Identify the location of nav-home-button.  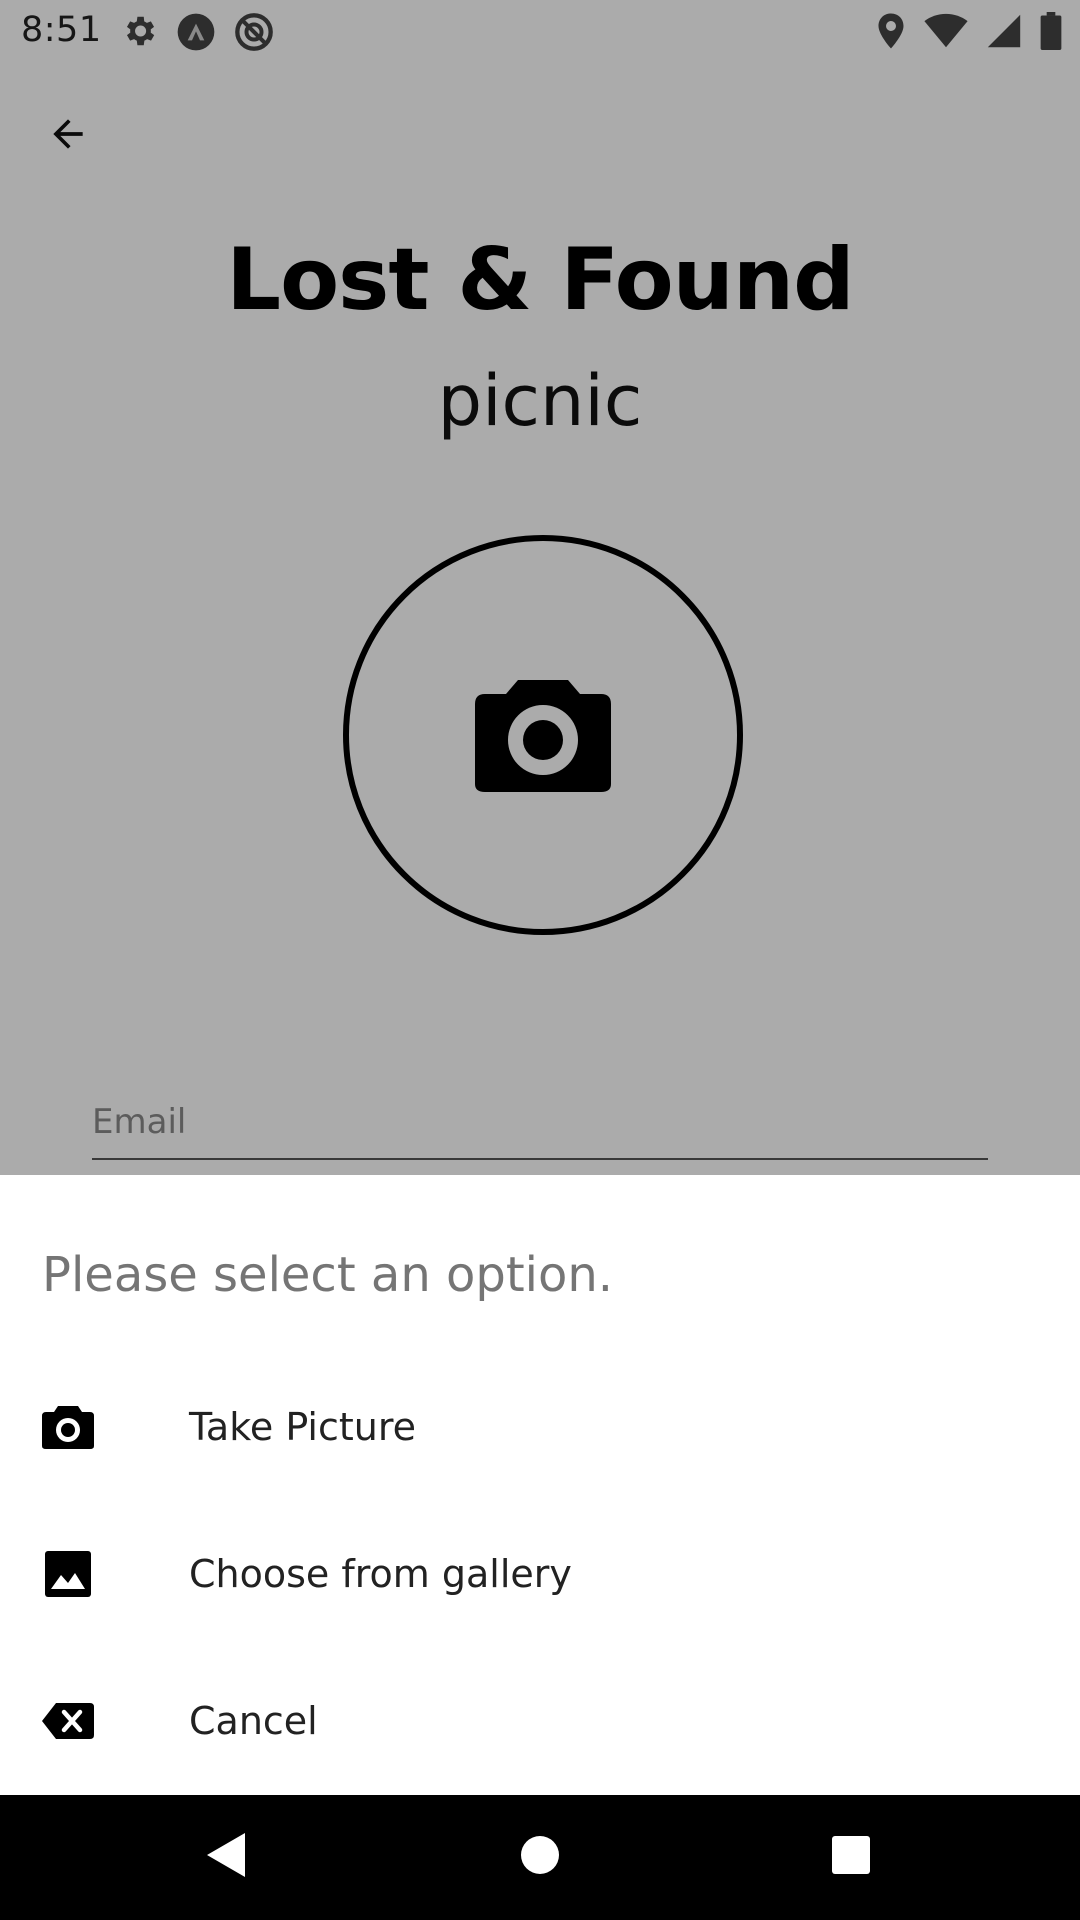
(540, 1857).